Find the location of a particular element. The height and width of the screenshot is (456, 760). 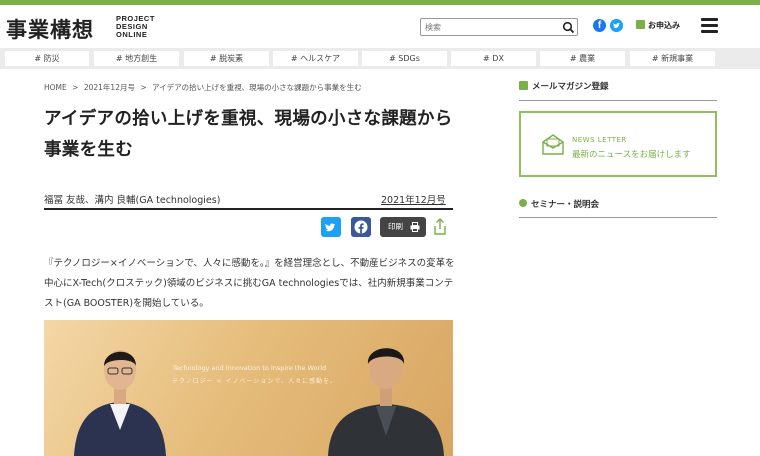

twitter-icon is located at coordinates (616, 25).